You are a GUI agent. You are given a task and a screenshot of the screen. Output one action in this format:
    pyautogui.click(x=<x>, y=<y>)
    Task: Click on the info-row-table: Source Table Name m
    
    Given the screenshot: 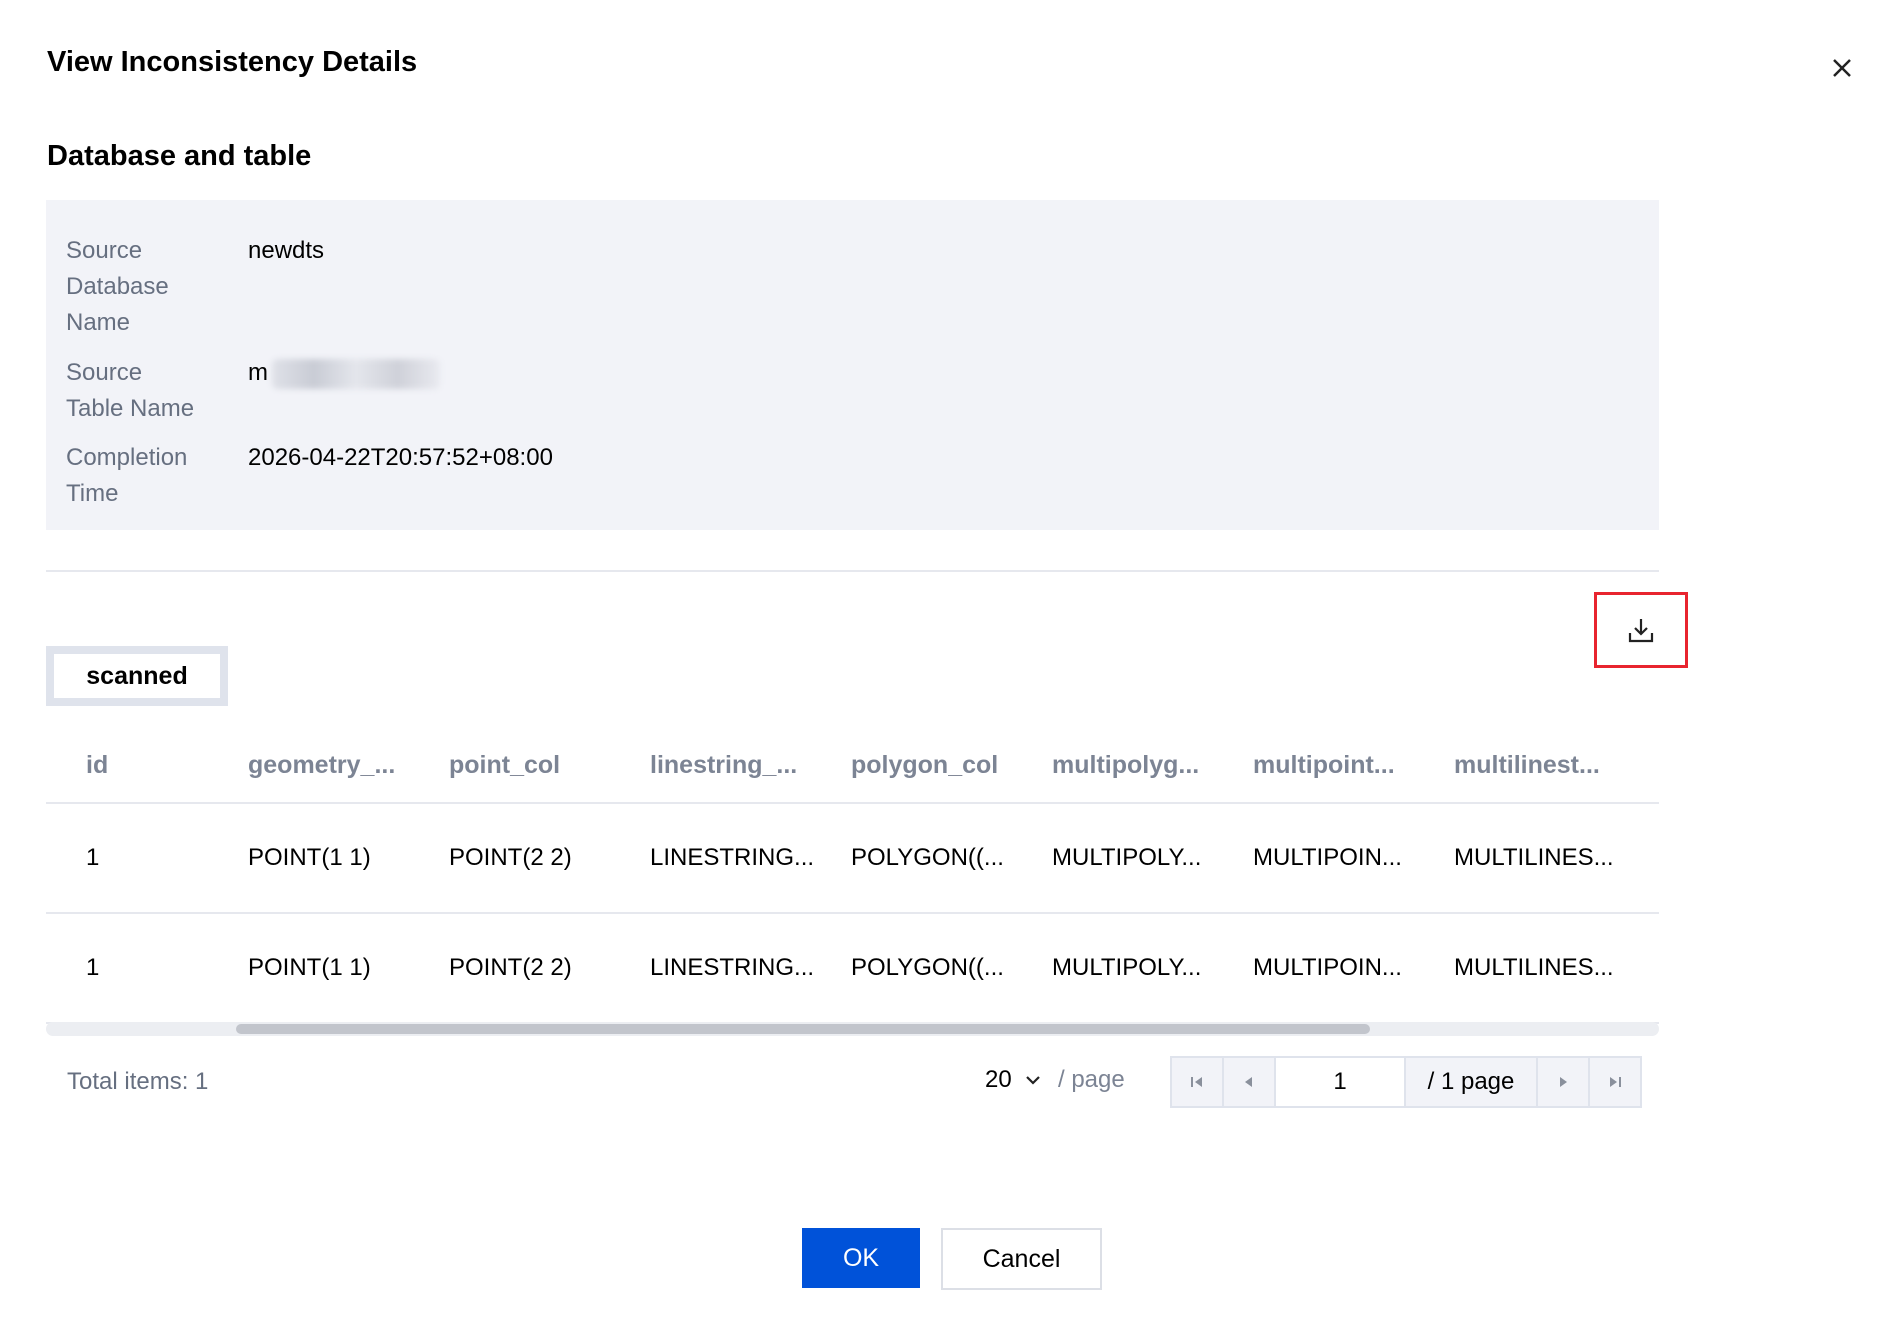 What is the action you would take?
    pyautogui.click(x=253, y=391)
    